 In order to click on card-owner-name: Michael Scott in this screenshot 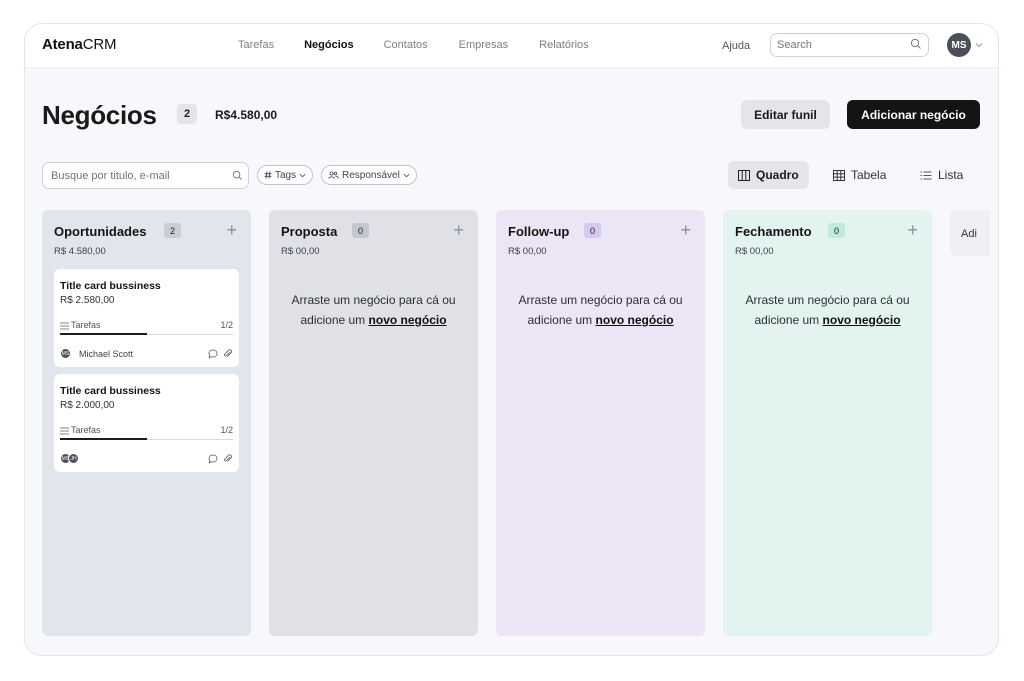, I will do `click(106, 354)`.